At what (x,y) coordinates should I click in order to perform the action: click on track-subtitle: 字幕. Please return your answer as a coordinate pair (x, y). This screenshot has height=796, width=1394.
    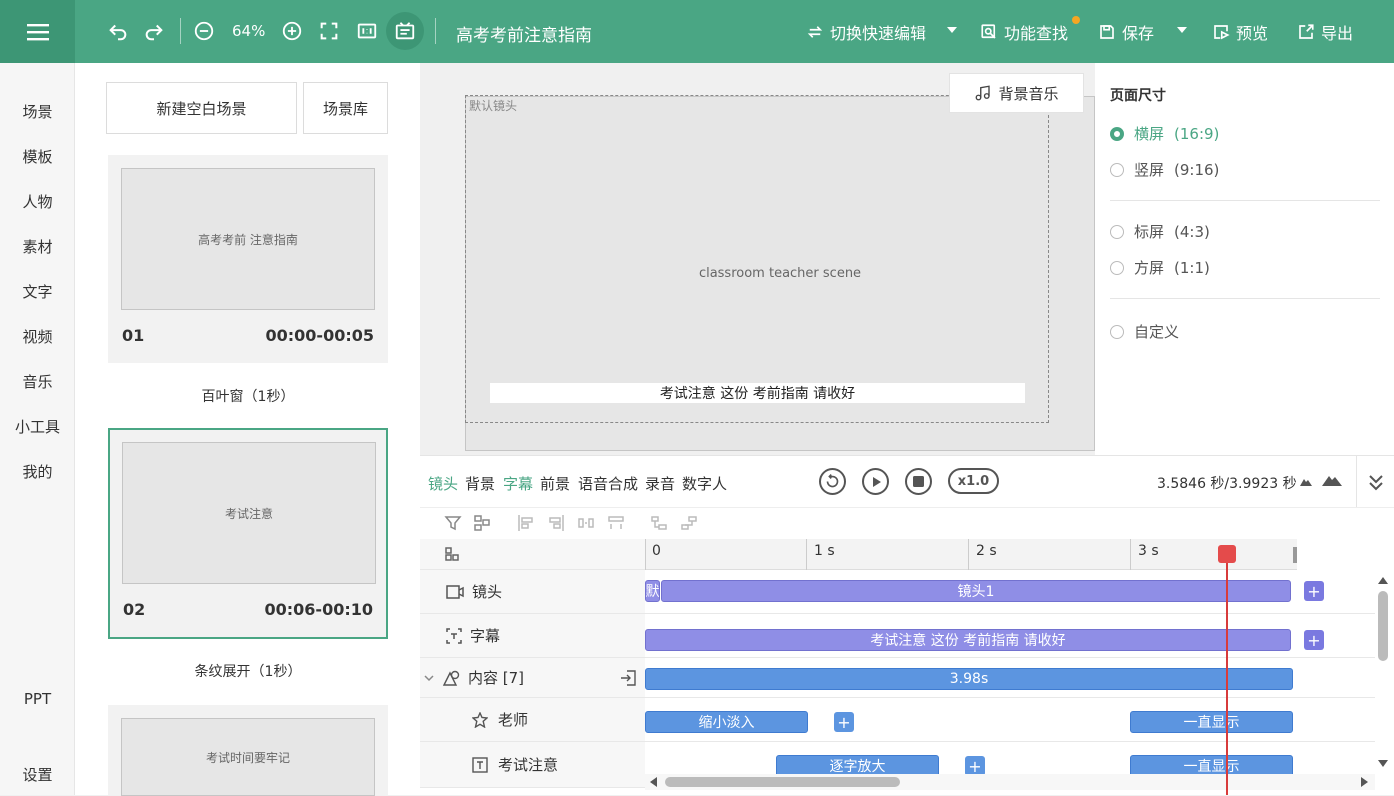
    Looking at the image, I should click on (532, 636).